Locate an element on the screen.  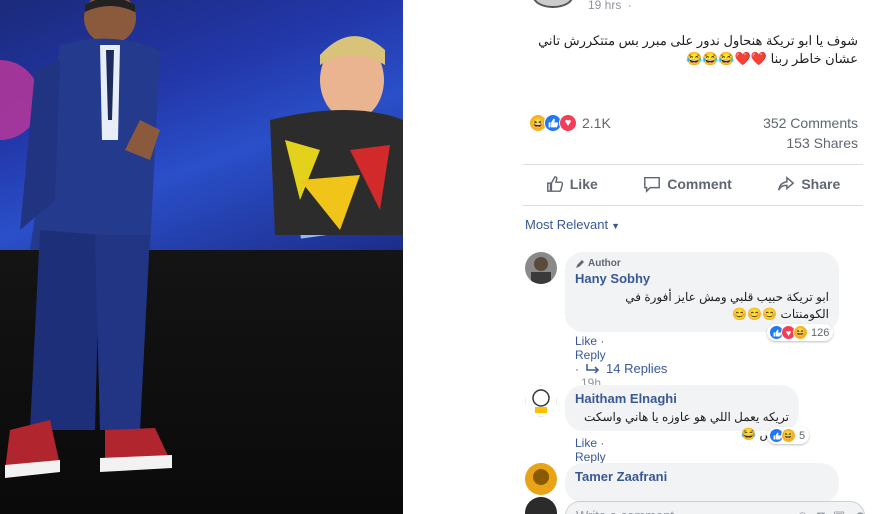
emoji-icon: ☺ is located at coordinates (802, 511).